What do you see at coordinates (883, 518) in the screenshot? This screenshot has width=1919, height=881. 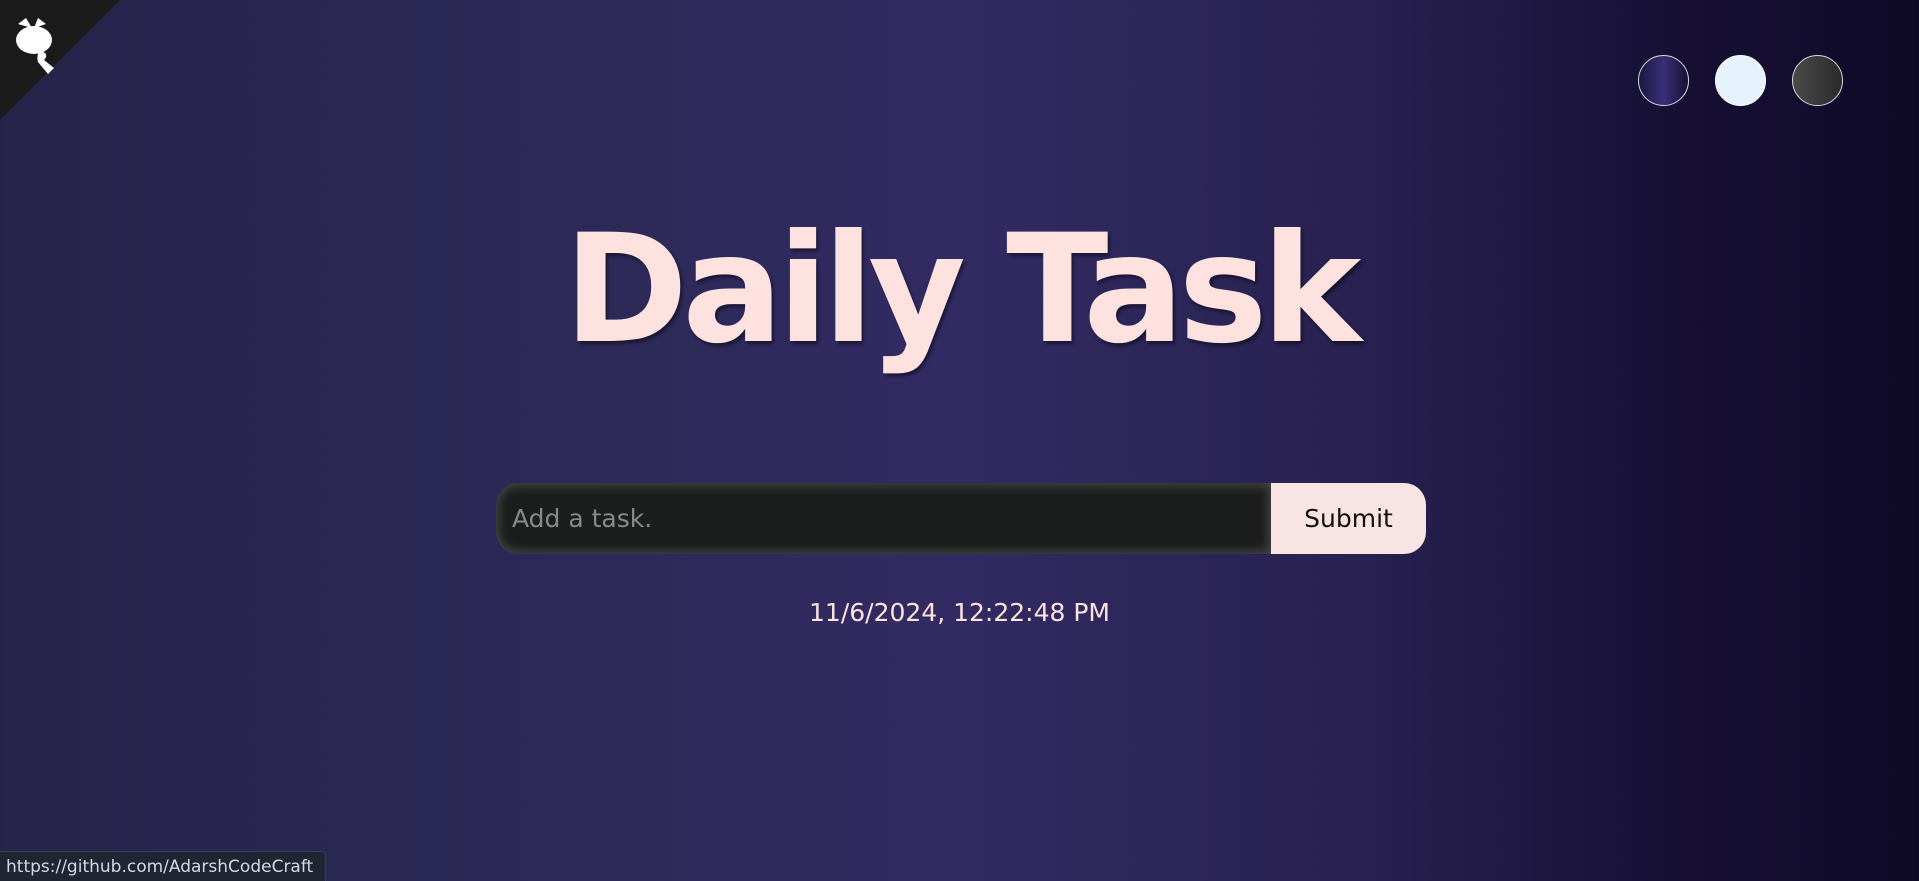 I see `task-input` at bounding box center [883, 518].